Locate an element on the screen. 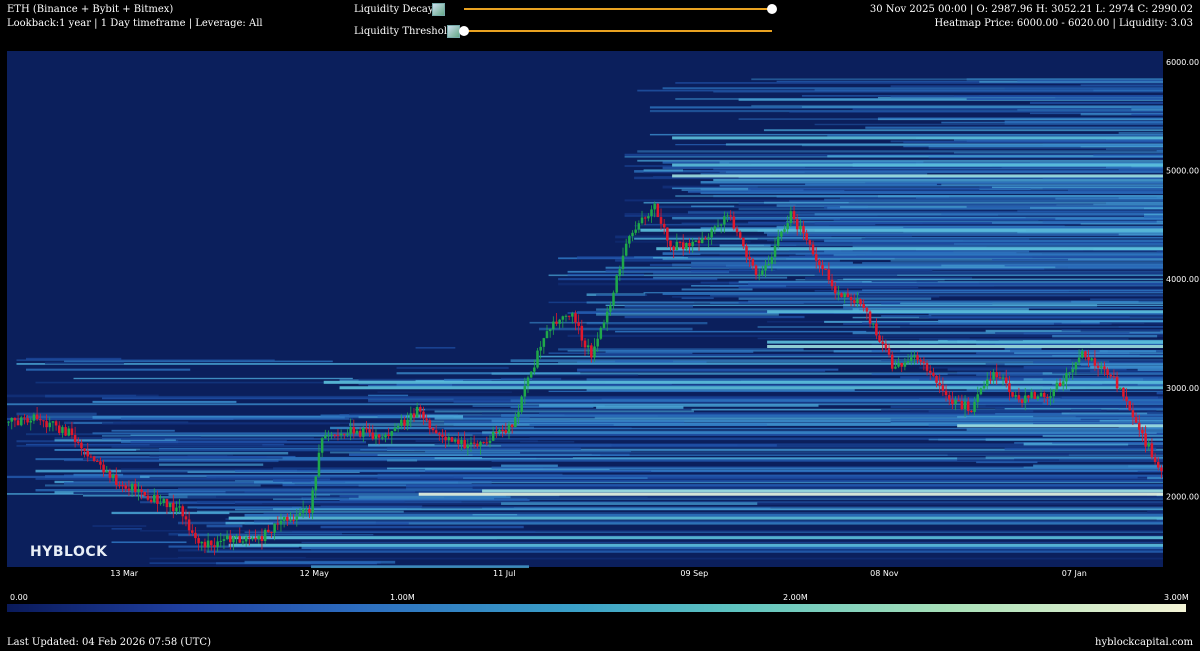  site-link: hyblockcapital.com is located at coordinates (1144, 642).